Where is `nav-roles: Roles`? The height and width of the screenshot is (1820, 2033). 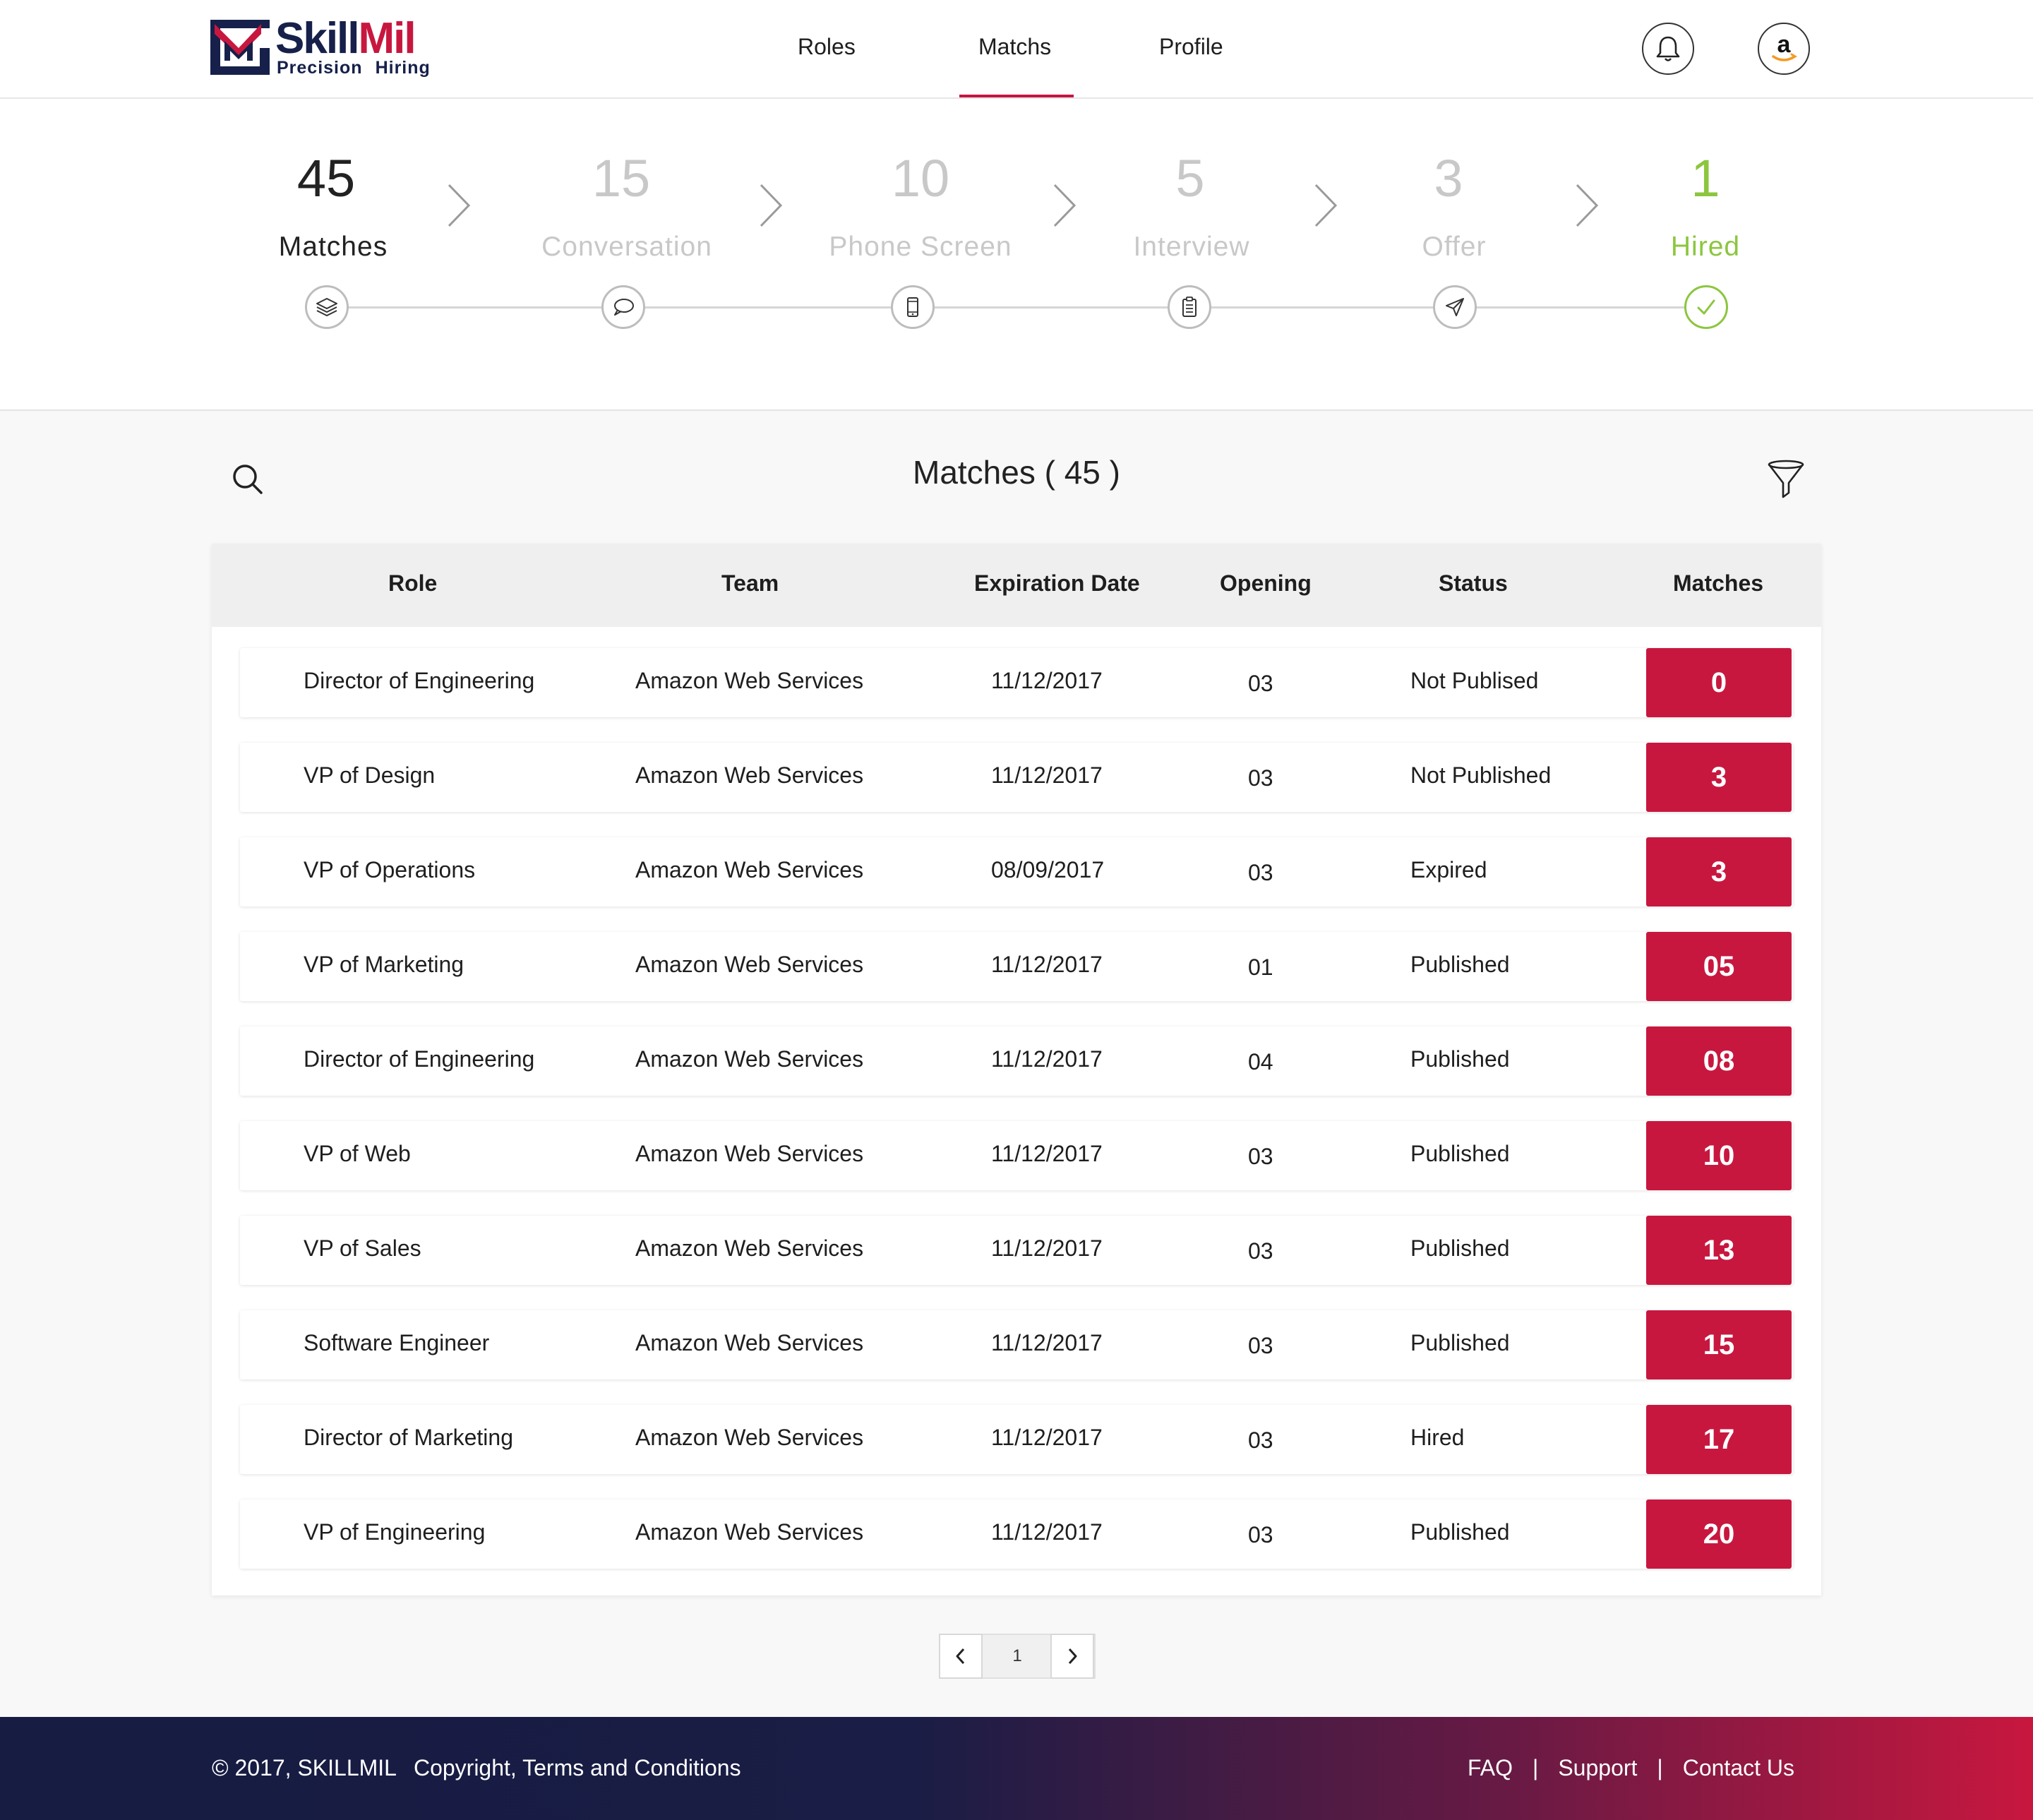
nav-roles: Roles is located at coordinates (827, 47).